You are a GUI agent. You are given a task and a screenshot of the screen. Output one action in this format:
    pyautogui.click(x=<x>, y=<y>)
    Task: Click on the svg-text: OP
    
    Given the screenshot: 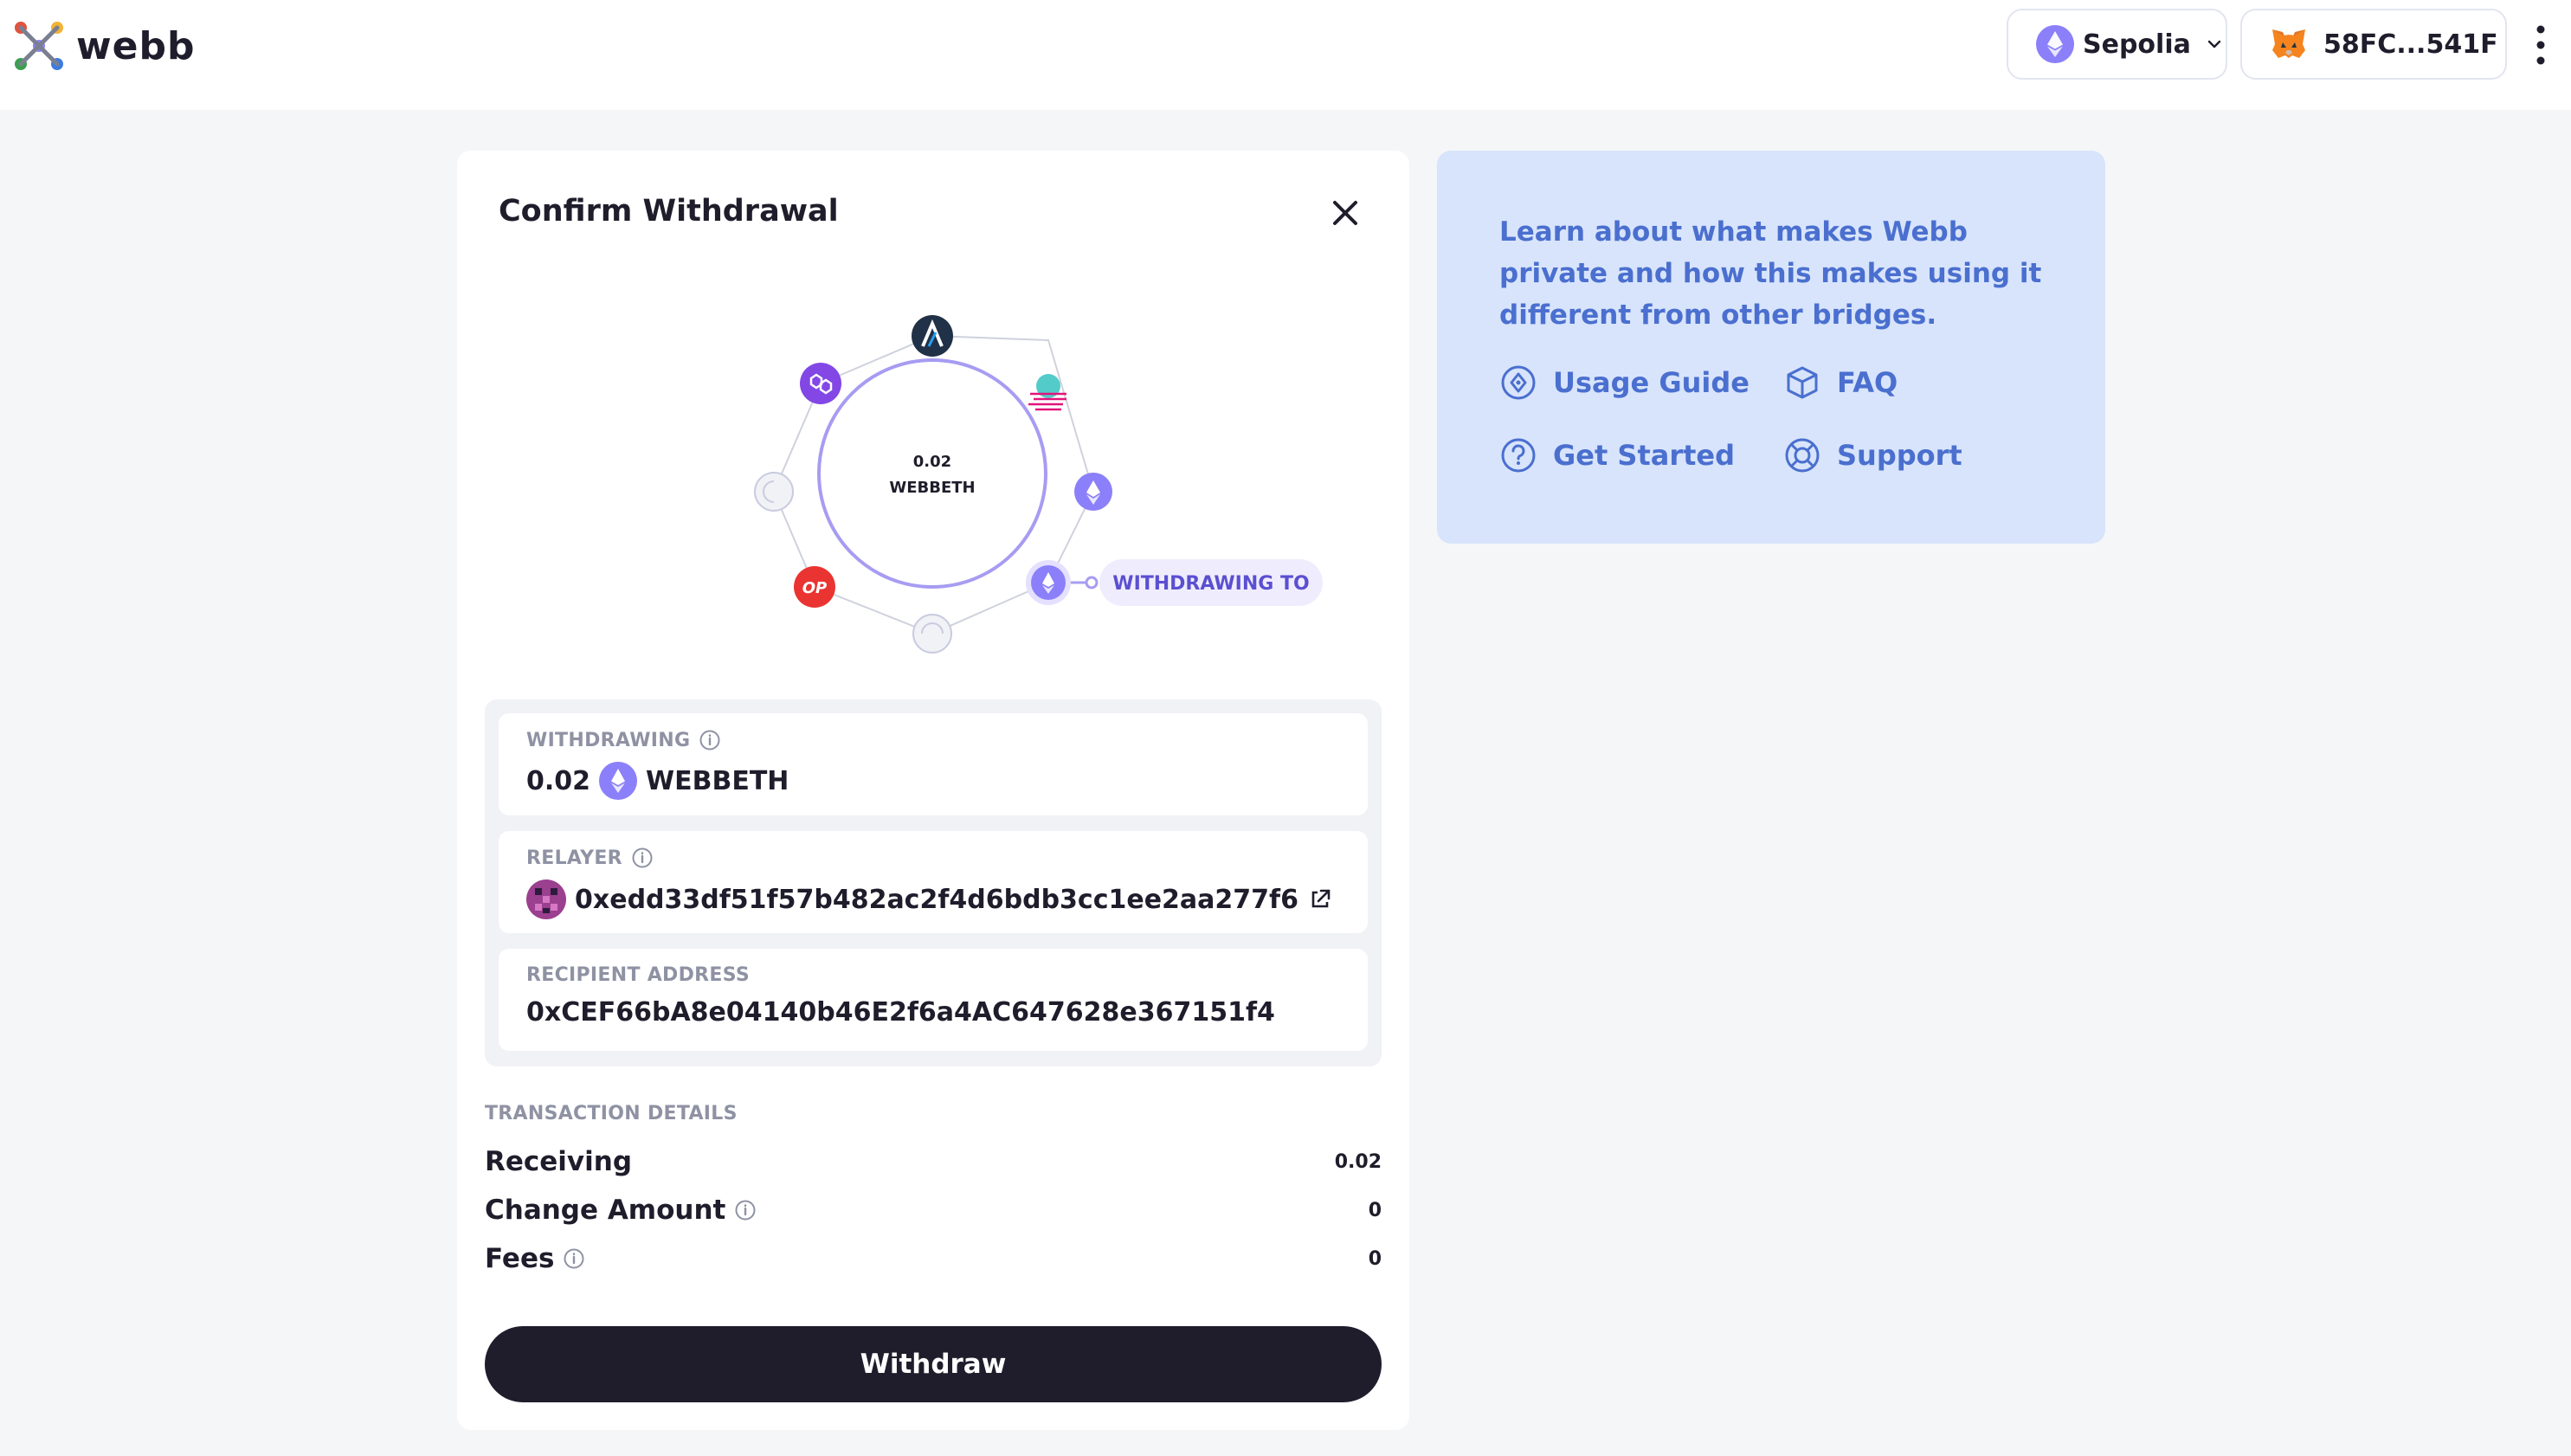 What is the action you would take?
    pyautogui.click(x=815, y=588)
    